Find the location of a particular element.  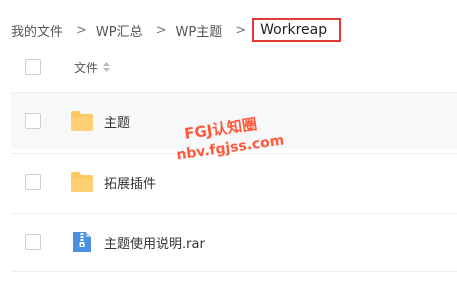

list-header: 文件 is located at coordinates (234, 67).